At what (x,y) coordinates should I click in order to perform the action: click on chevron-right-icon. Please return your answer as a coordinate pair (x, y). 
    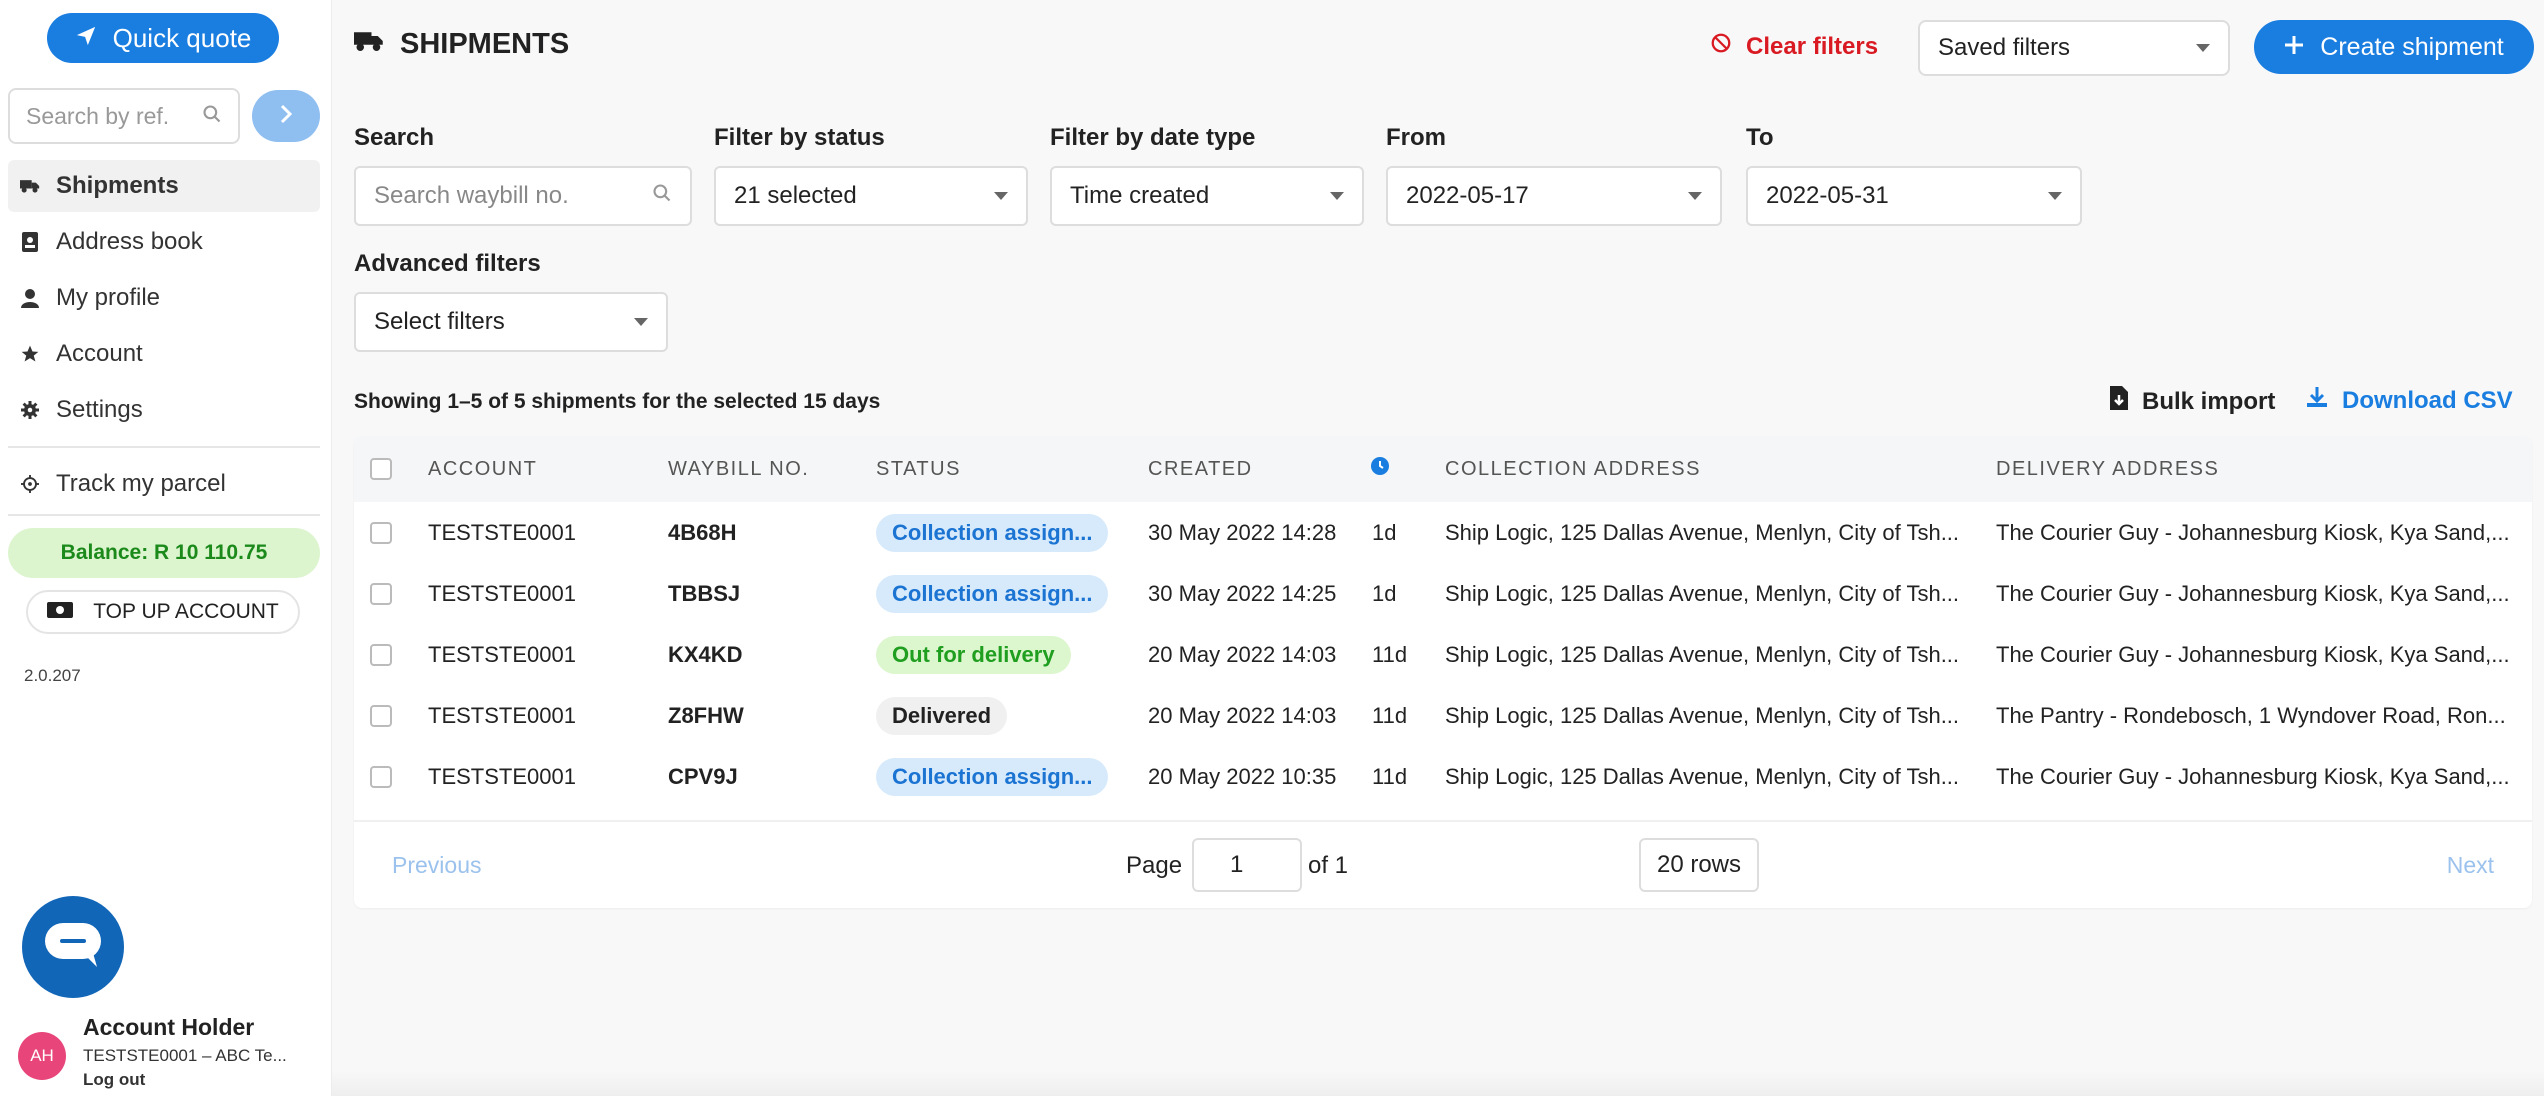
    Looking at the image, I should click on (286, 116).